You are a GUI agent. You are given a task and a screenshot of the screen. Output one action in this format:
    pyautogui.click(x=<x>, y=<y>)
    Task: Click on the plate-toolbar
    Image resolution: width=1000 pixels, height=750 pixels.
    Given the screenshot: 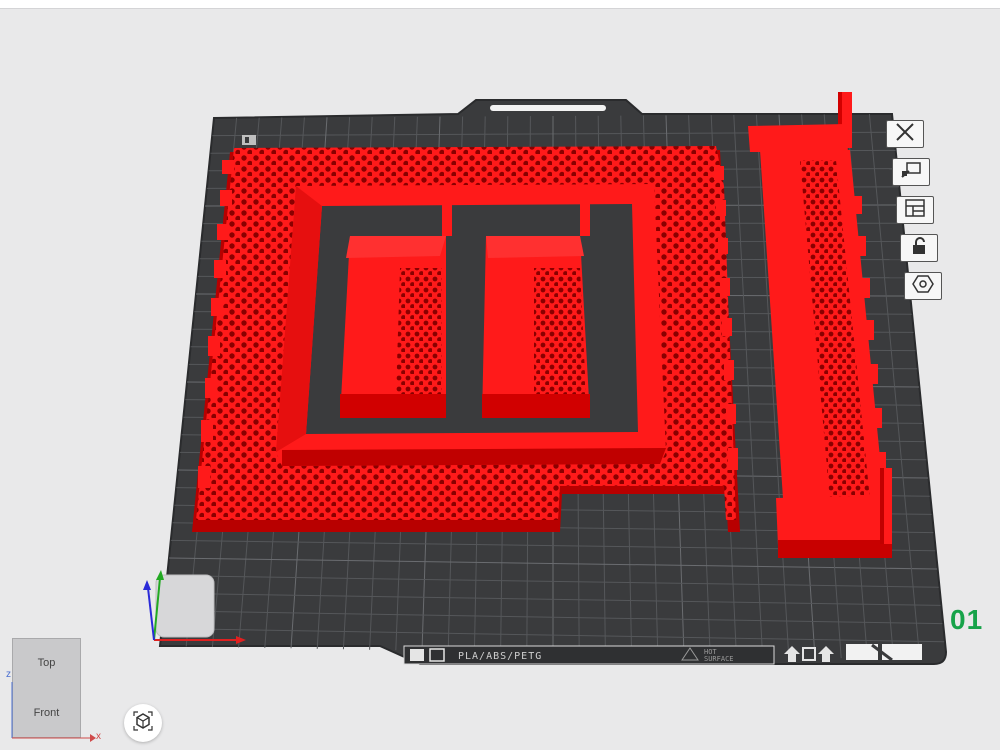 What is the action you would take?
    pyautogui.click(x=914, y=218)
    